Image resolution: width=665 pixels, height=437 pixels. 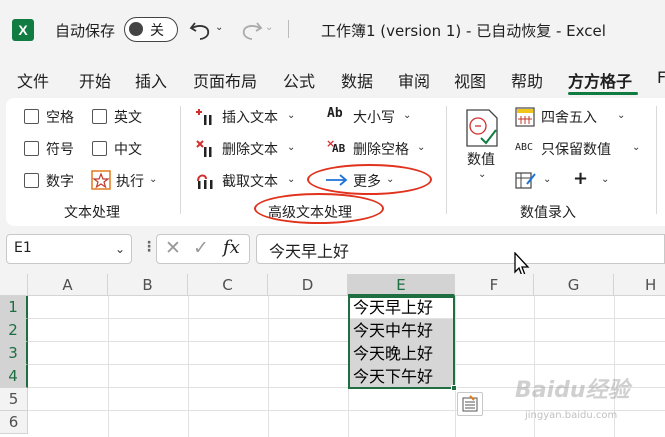 What do you see at coordinates (548, 213) in the screenshot?
I see `group-label-numeric-entry: 数值录入` at bounding box center [548, 213].